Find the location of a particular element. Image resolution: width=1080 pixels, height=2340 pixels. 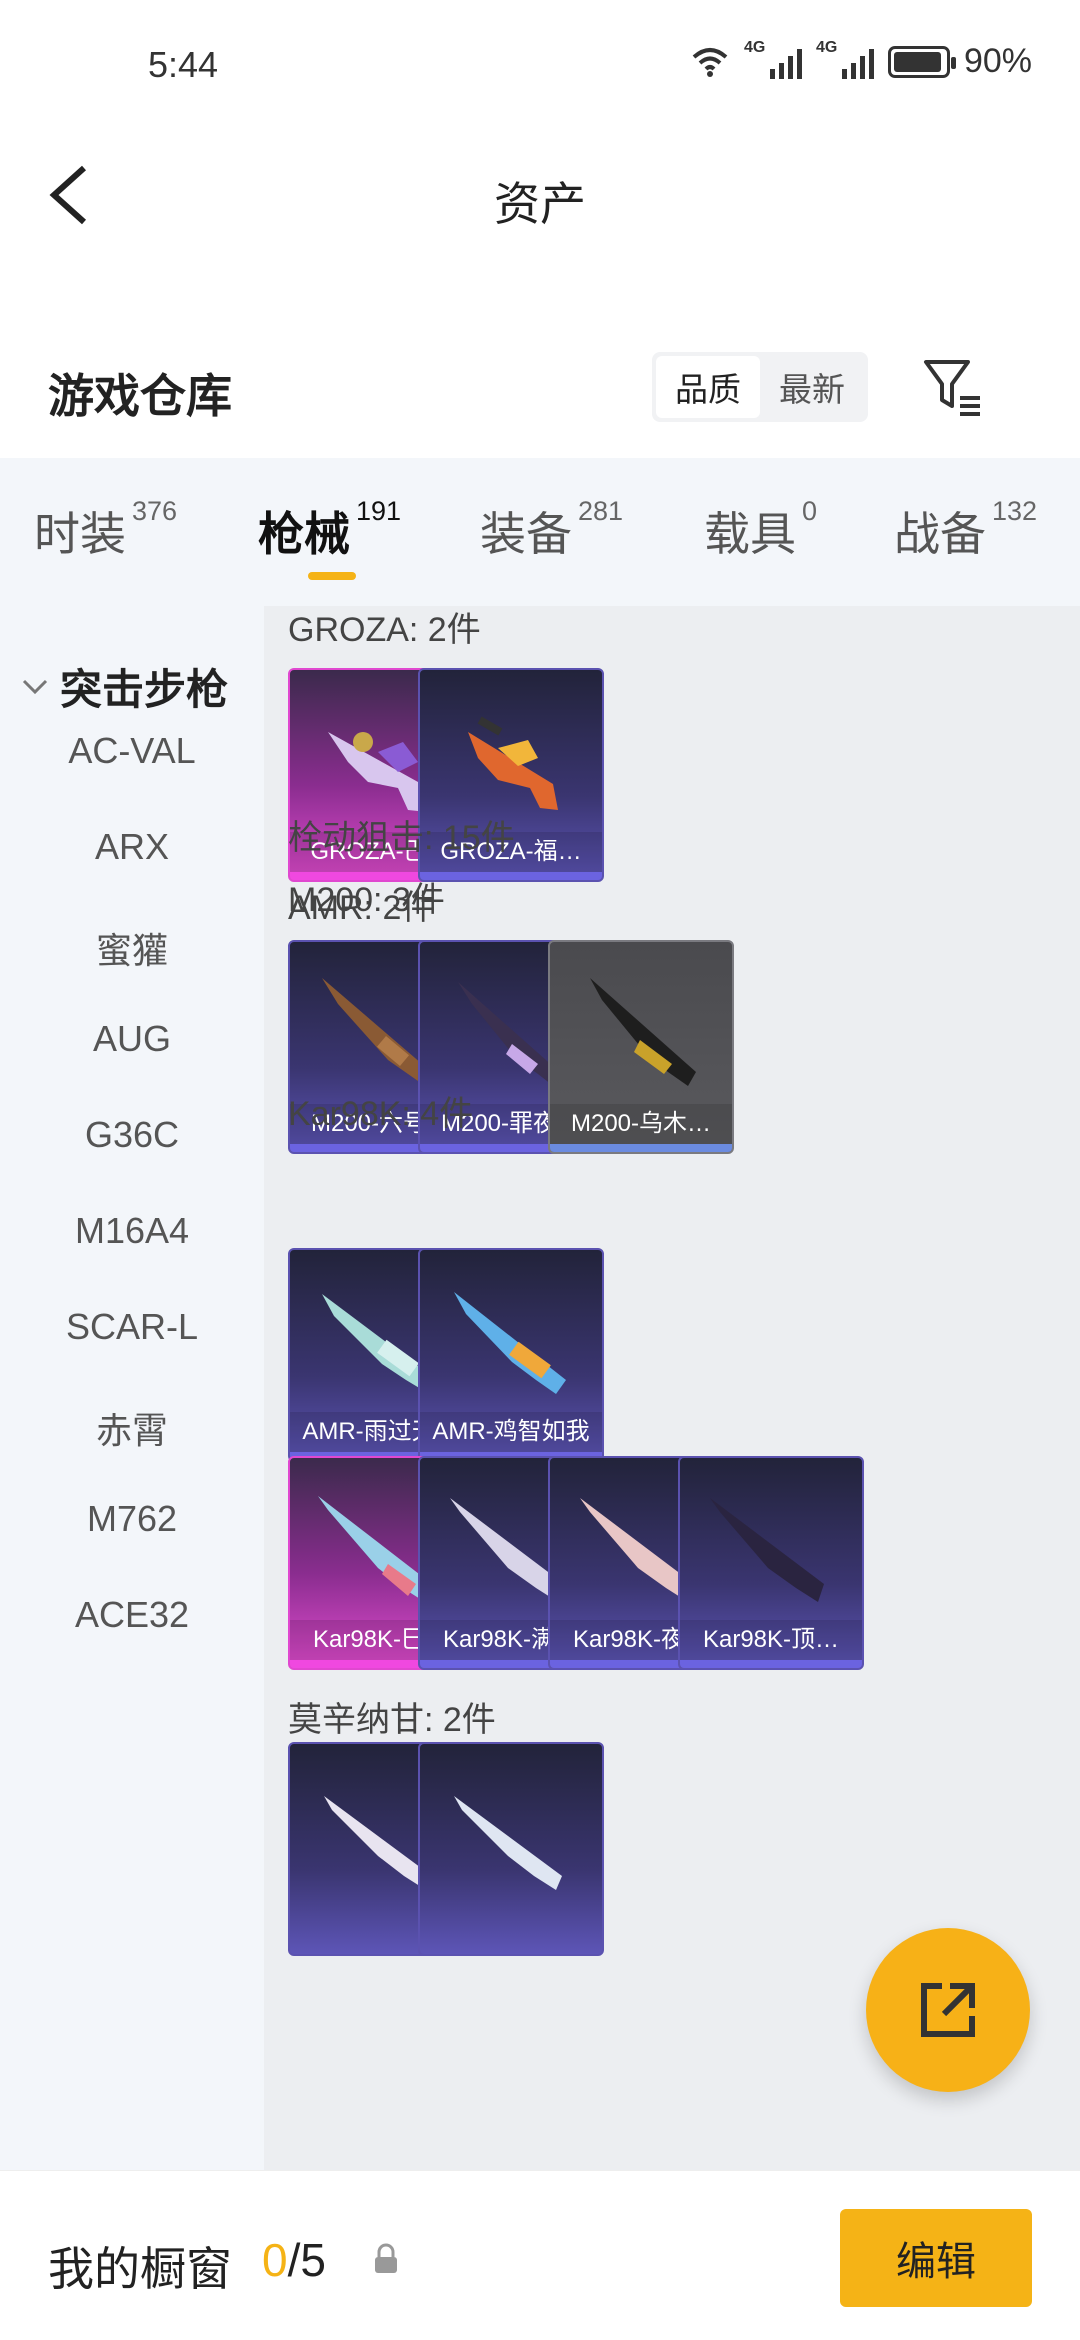

cell-signal-2-icon: 4G is located at coordinates (845, 59).